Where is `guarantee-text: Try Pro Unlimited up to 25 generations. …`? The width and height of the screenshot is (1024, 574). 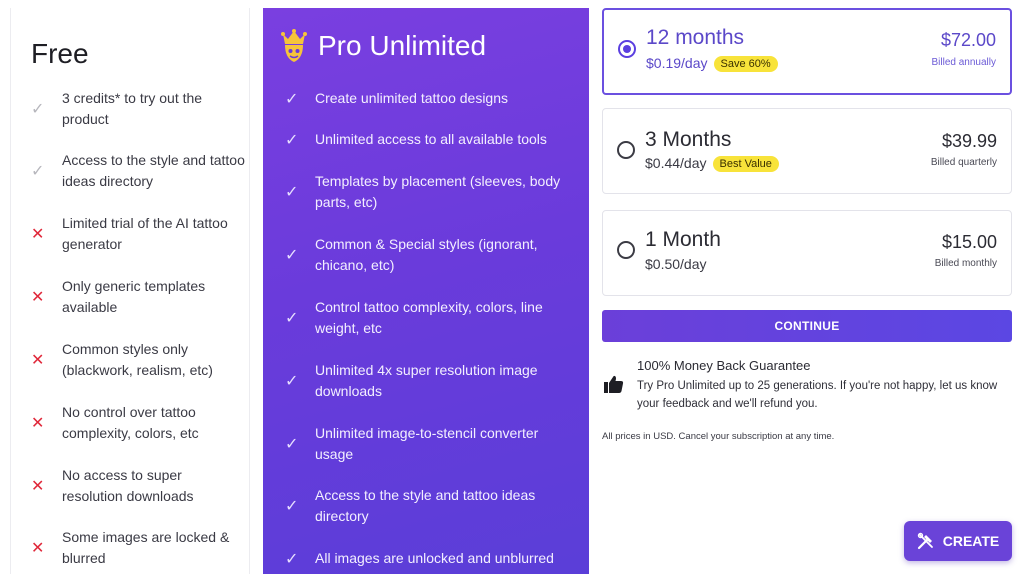 guarantee-text: Try Pro Unlimited up to 25 generations. … is located at coordinates (817, 395).